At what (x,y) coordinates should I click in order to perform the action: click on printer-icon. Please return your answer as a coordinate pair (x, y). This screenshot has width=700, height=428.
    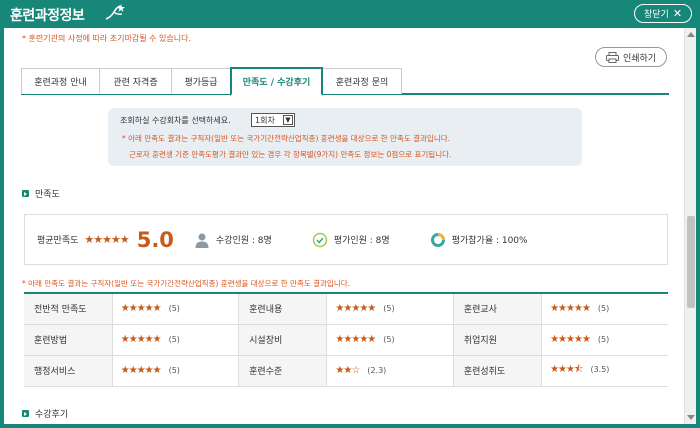
    Looking at the image, I should click on (612, 57).